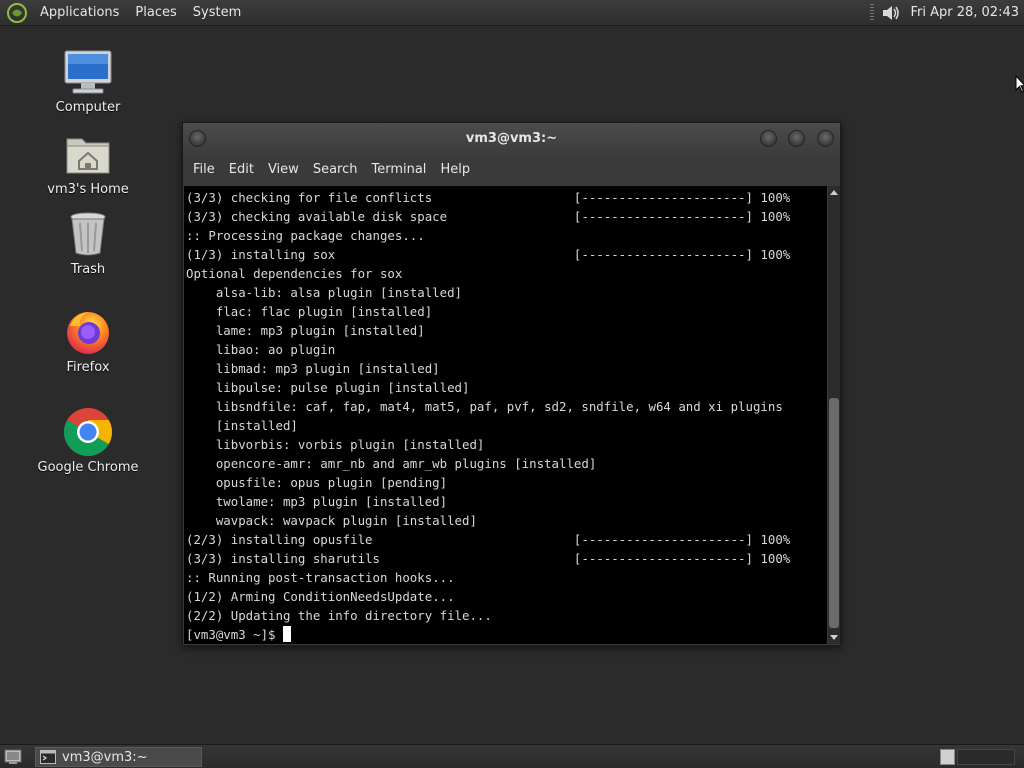 The height and width of the screenshot is (768, 1024). Describe the element at coordinates (155, 13) in the screenshot. I see `places-menu: Places` at that location.